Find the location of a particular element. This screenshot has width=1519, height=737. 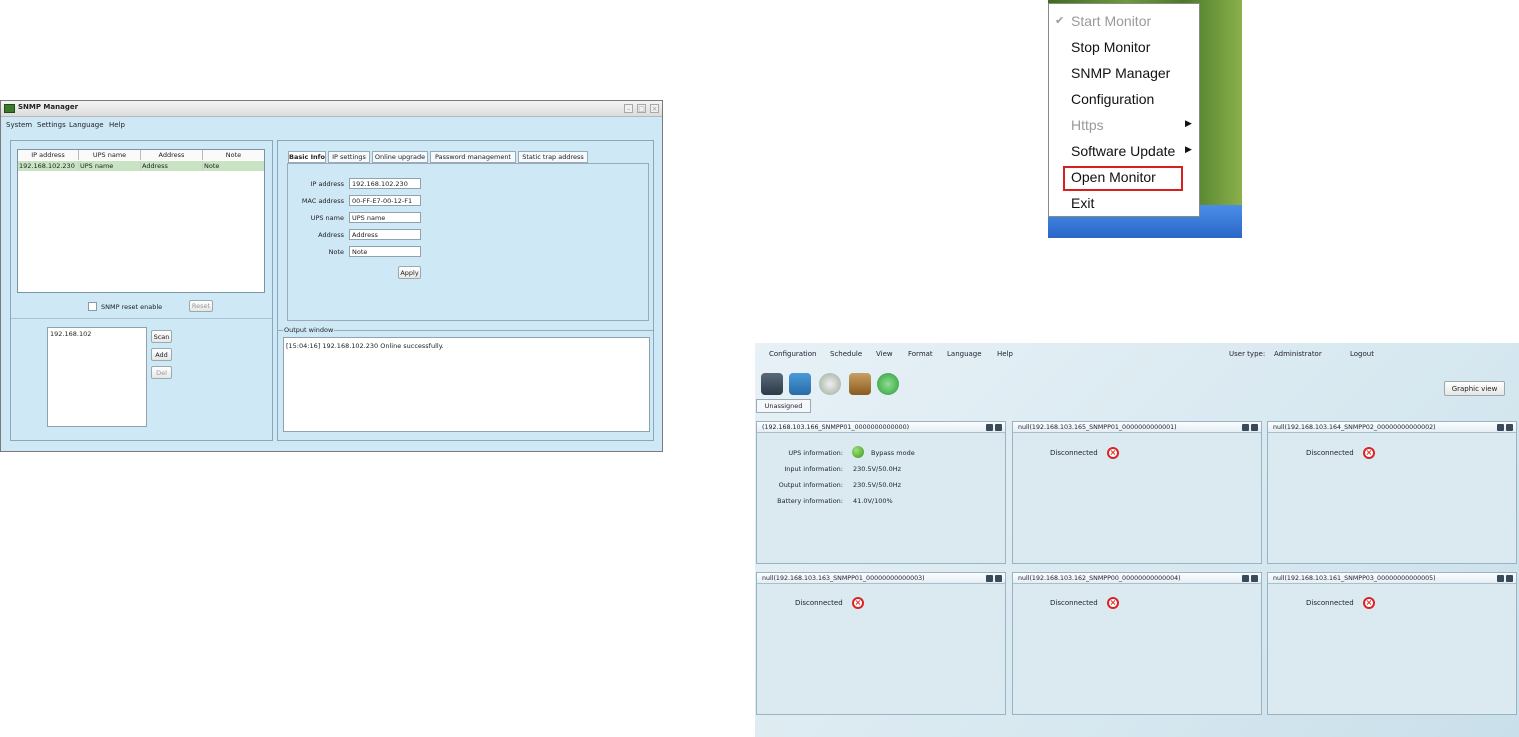

tab-basic-info: Basic Info is located at coordinates (307, 157).